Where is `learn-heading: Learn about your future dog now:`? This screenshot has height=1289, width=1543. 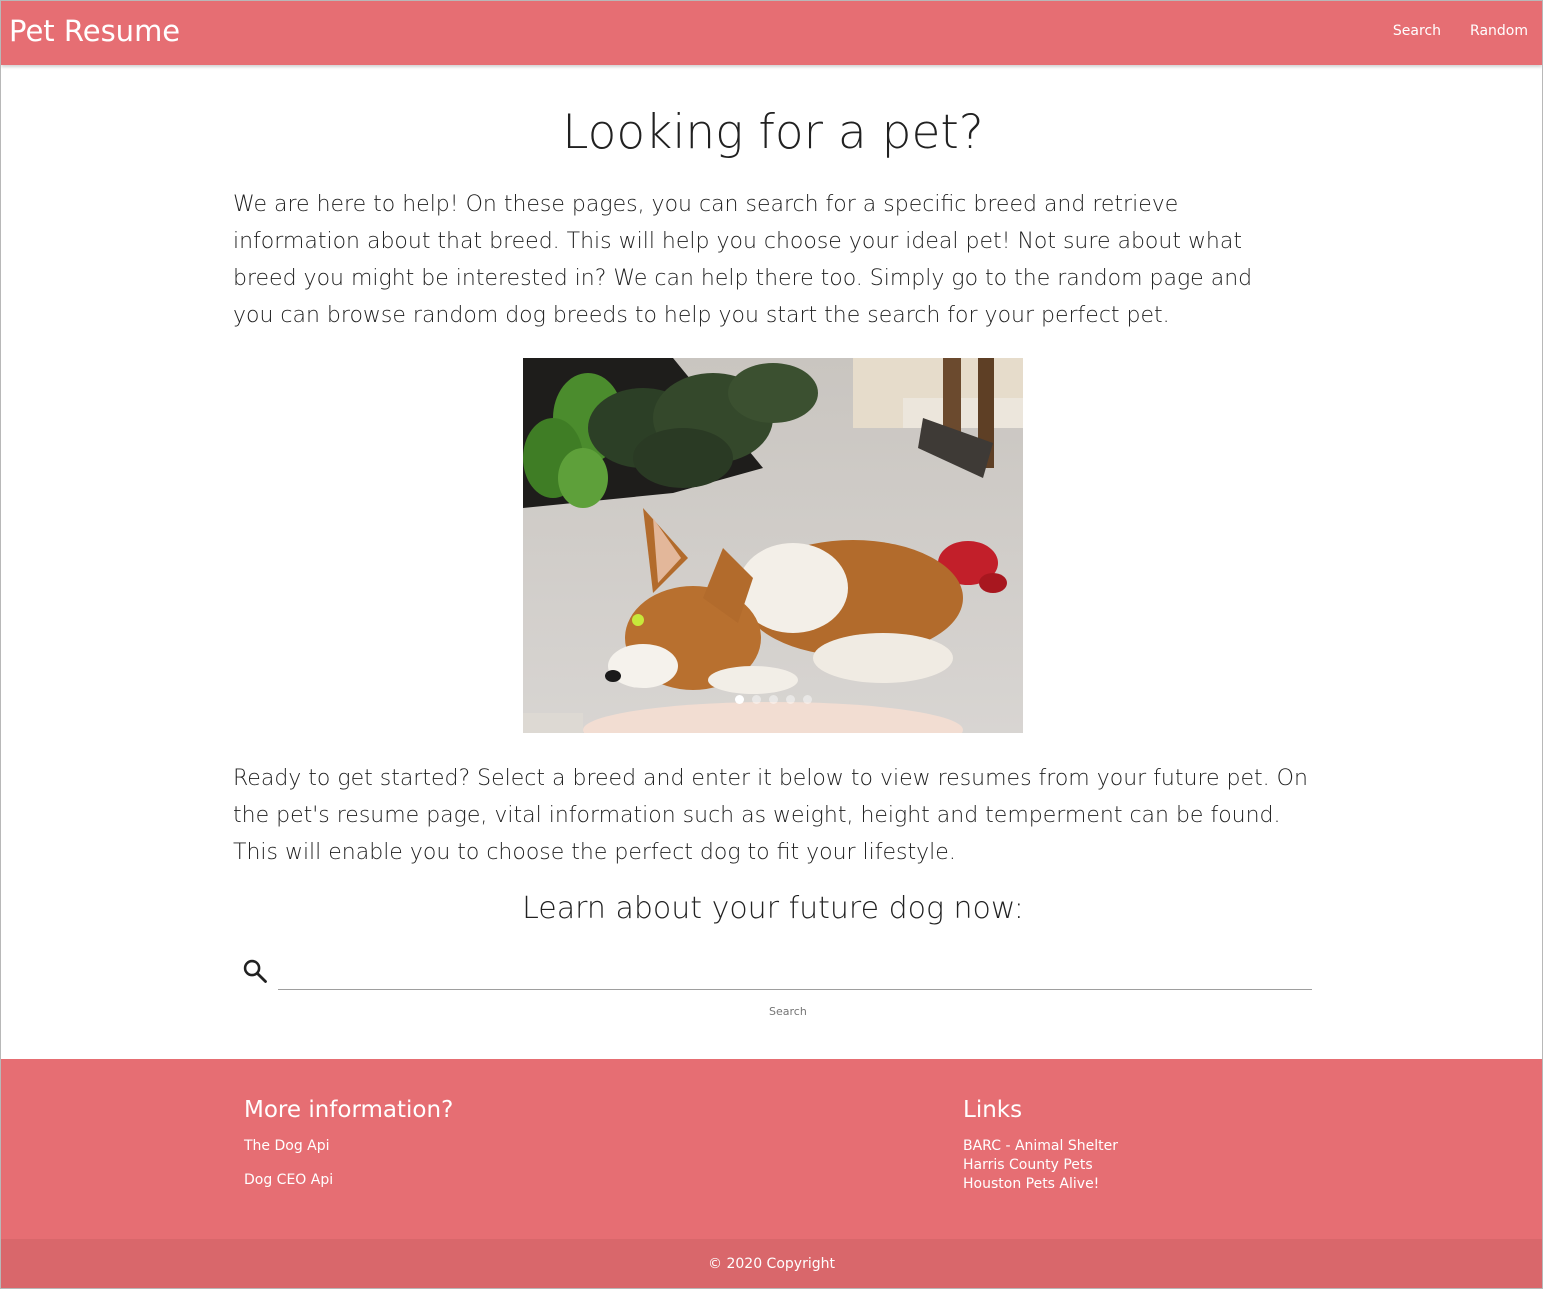
learn-heading: Learn about your future dog now: is located at coordinates (773, 908).